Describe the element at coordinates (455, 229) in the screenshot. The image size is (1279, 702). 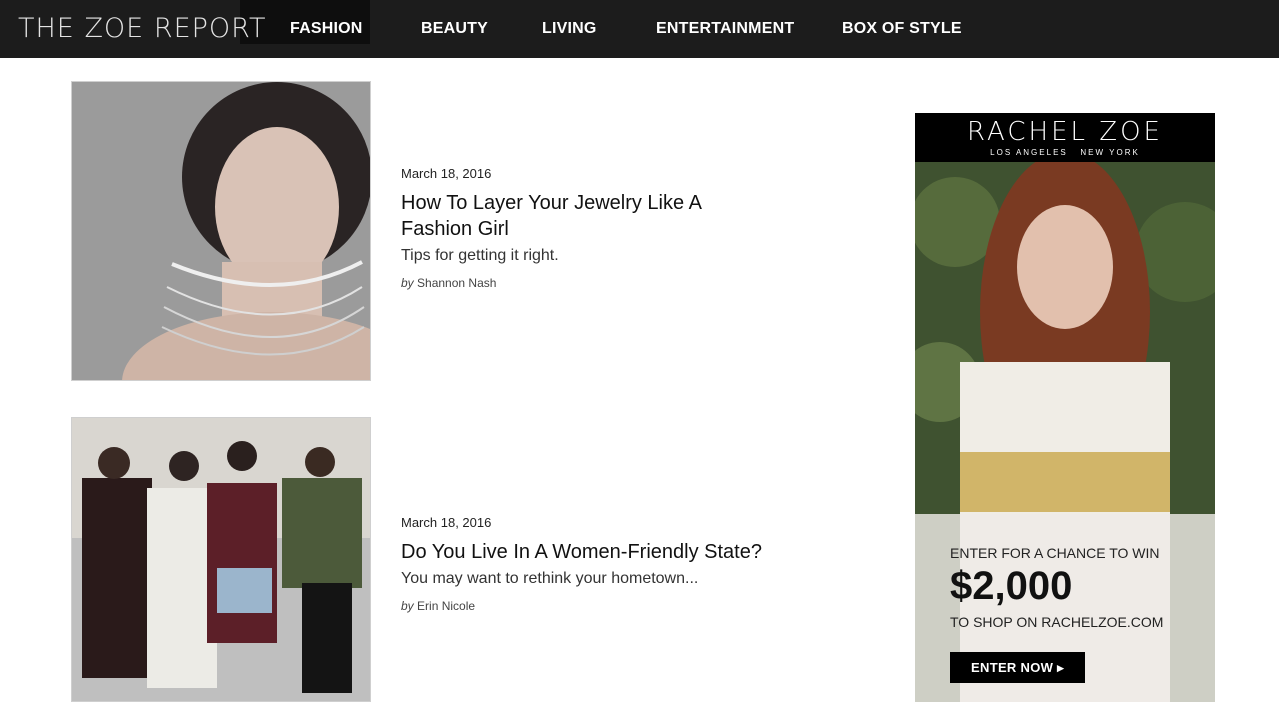
I see `article-title-line: Fashion Girl` at that location.